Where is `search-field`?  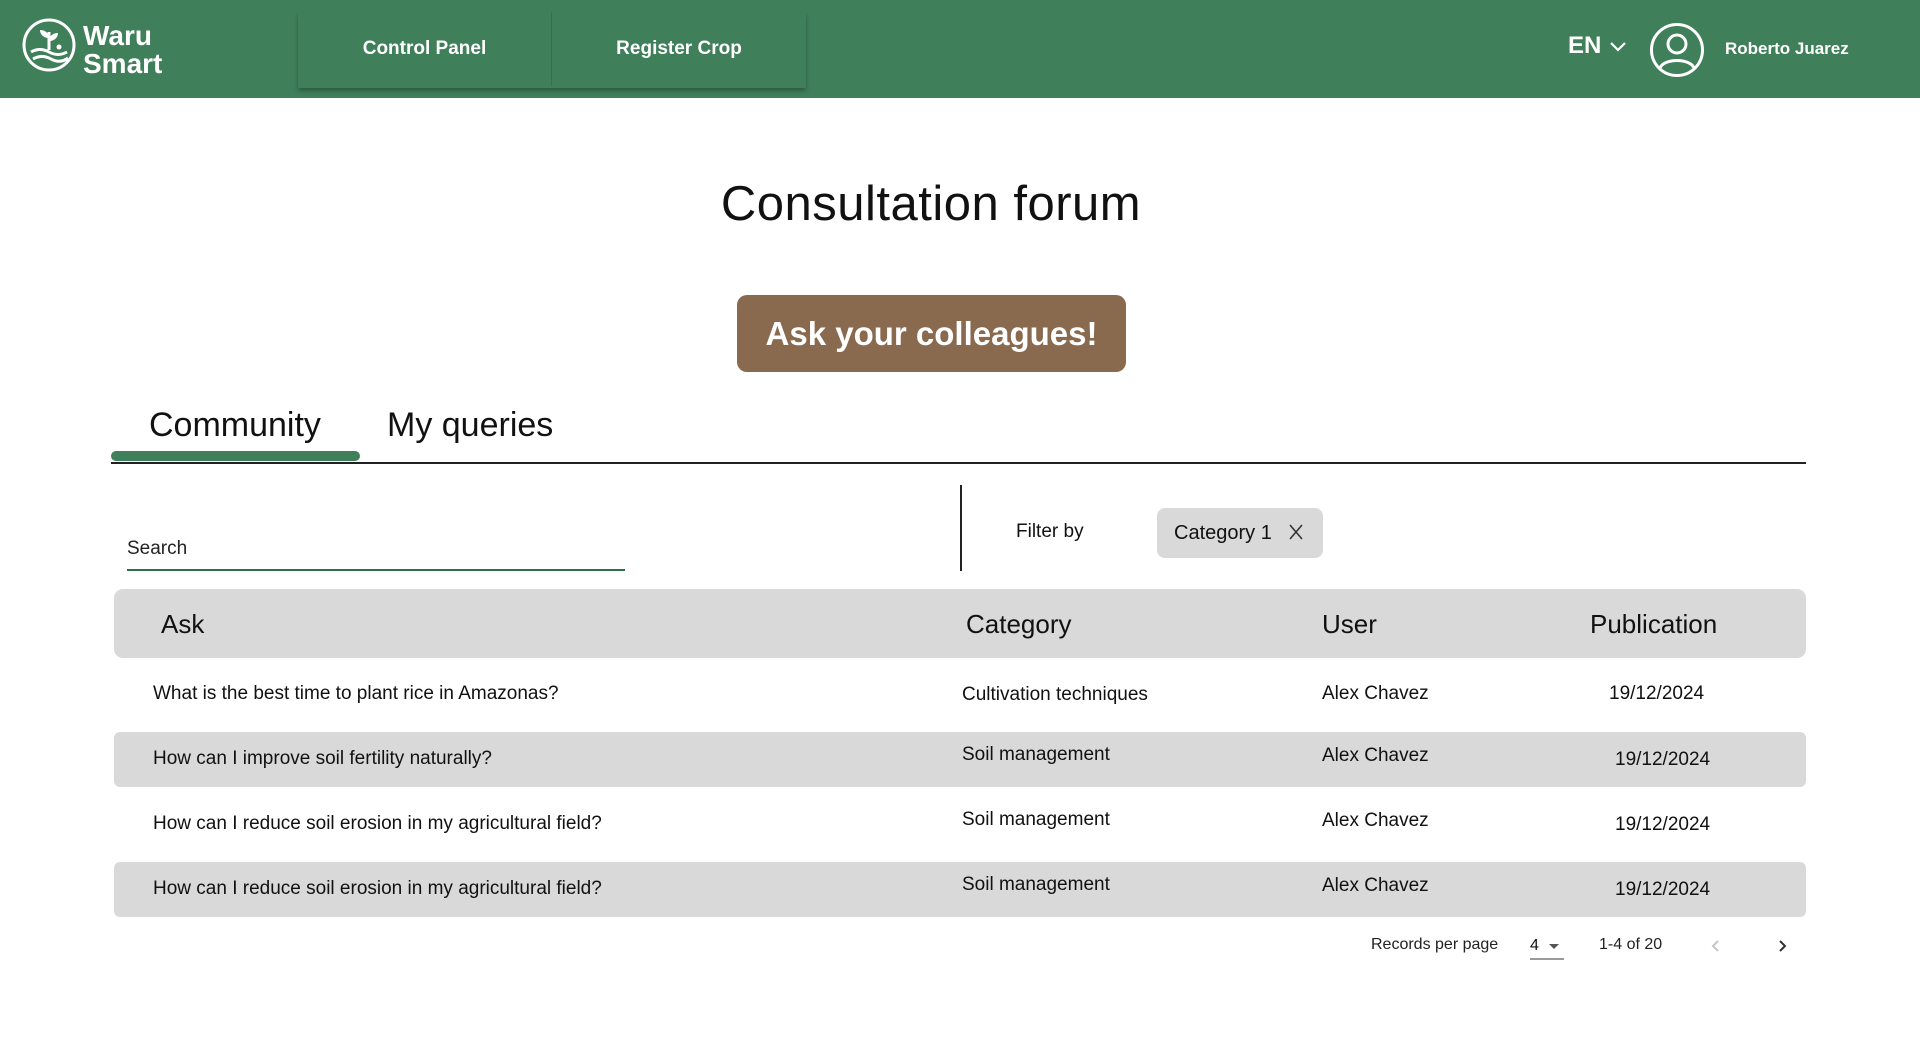
search-field is located at coordinates (376, 545).